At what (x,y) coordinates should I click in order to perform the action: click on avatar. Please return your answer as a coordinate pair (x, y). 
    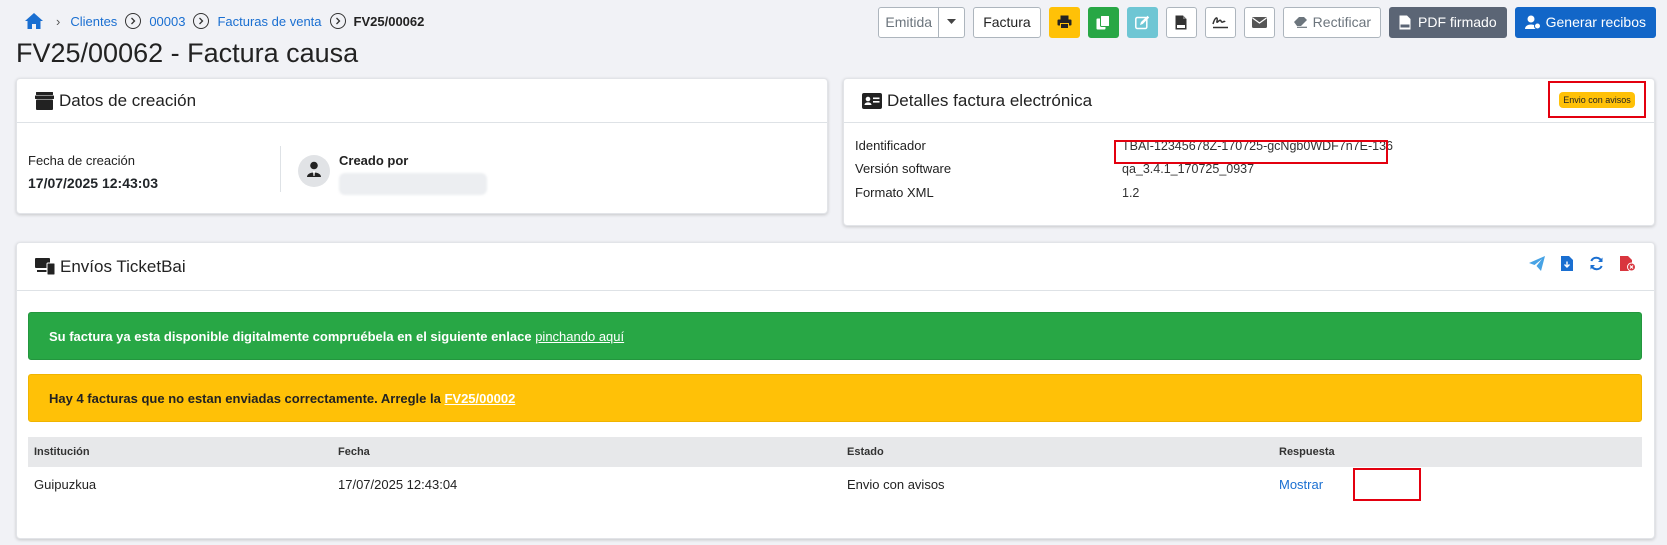
    Looking at the image, I should click on (314, 171).